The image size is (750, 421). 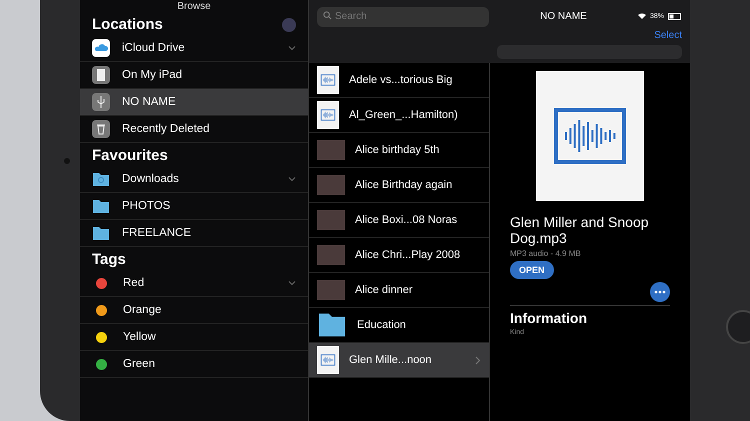 I want to click on sidebar-item: Orange, so click(x=194, y=310).